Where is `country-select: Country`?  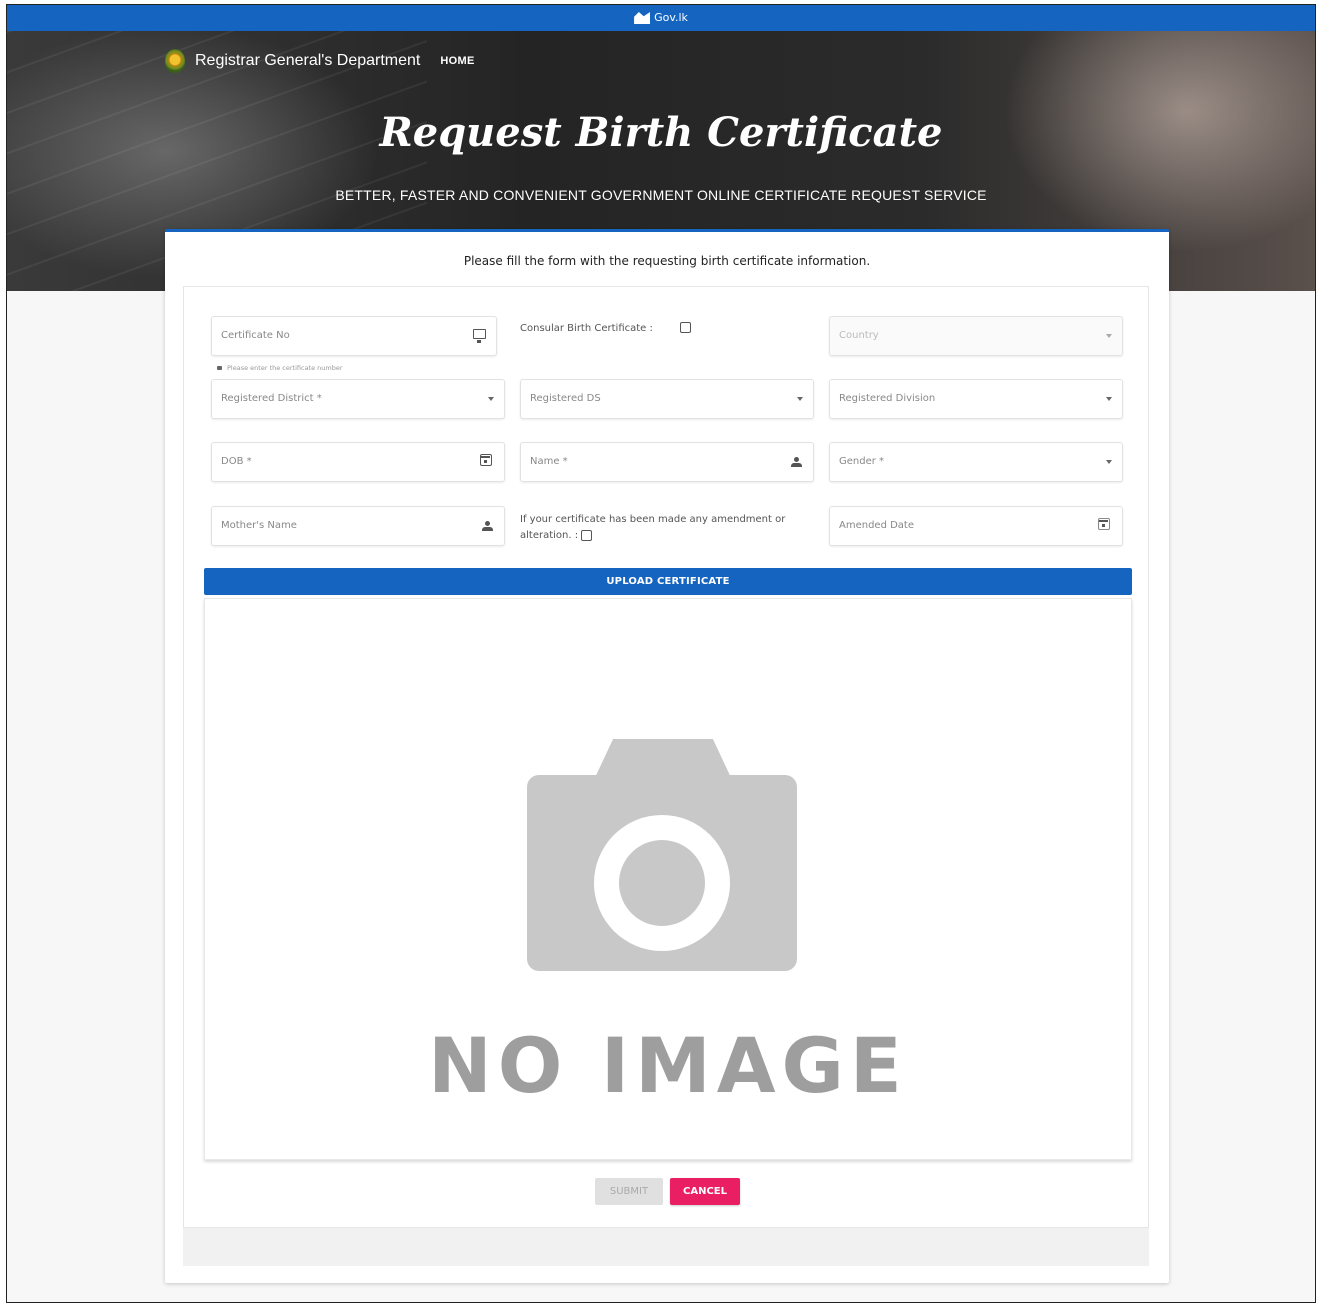 country-select: Country is located at coordinates (976, 336).